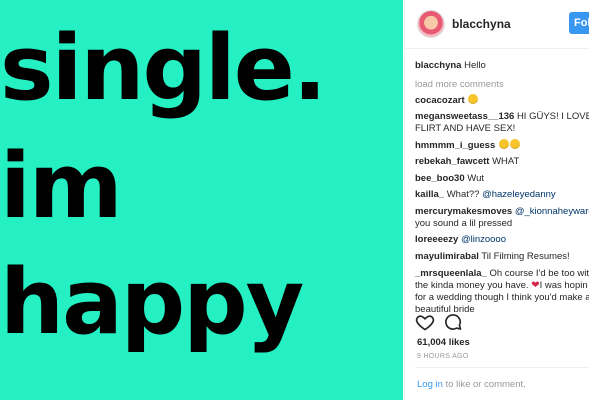 The width and height of the screenshot is (589, 400). What do you see at coordinates (443, 342) in the screenshot?
I see `likes-count: 61,004 likes` at bounding box center [443, 342].